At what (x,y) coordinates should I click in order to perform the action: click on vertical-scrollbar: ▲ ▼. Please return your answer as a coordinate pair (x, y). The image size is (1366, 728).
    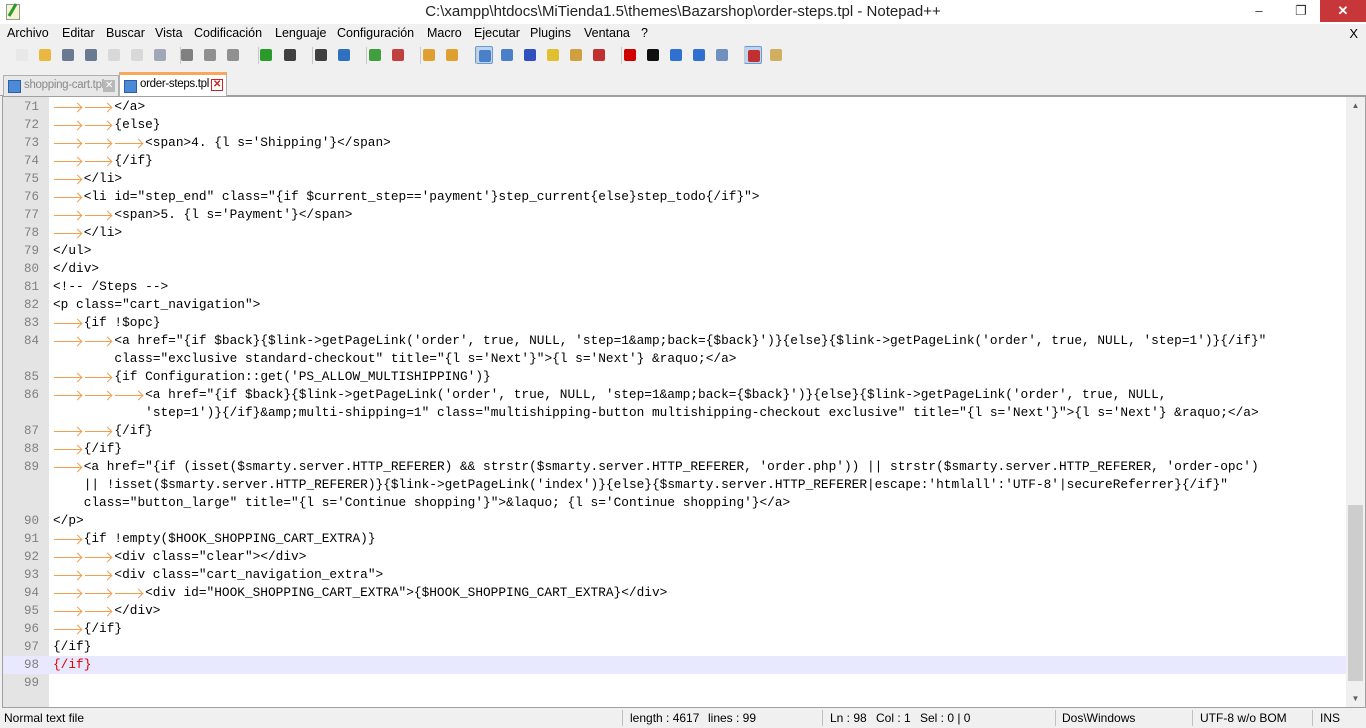
    Looking at the image, I should click on (1355, 402).